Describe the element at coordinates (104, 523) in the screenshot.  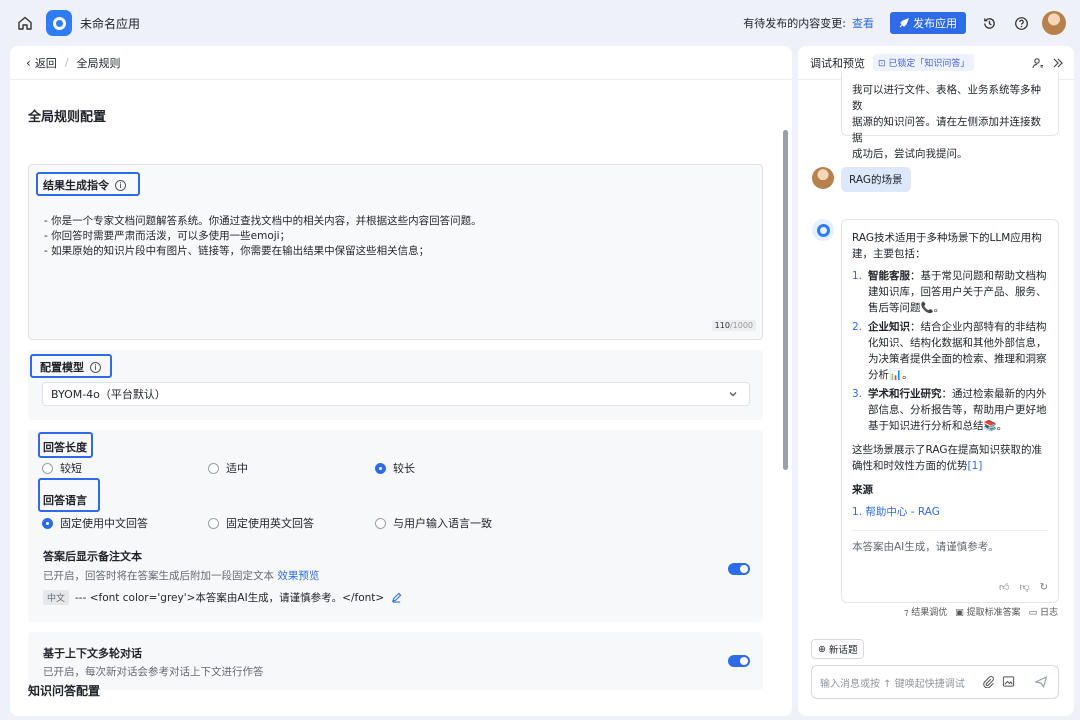
I see `radio-label: 固定使用中文回答` at that location.